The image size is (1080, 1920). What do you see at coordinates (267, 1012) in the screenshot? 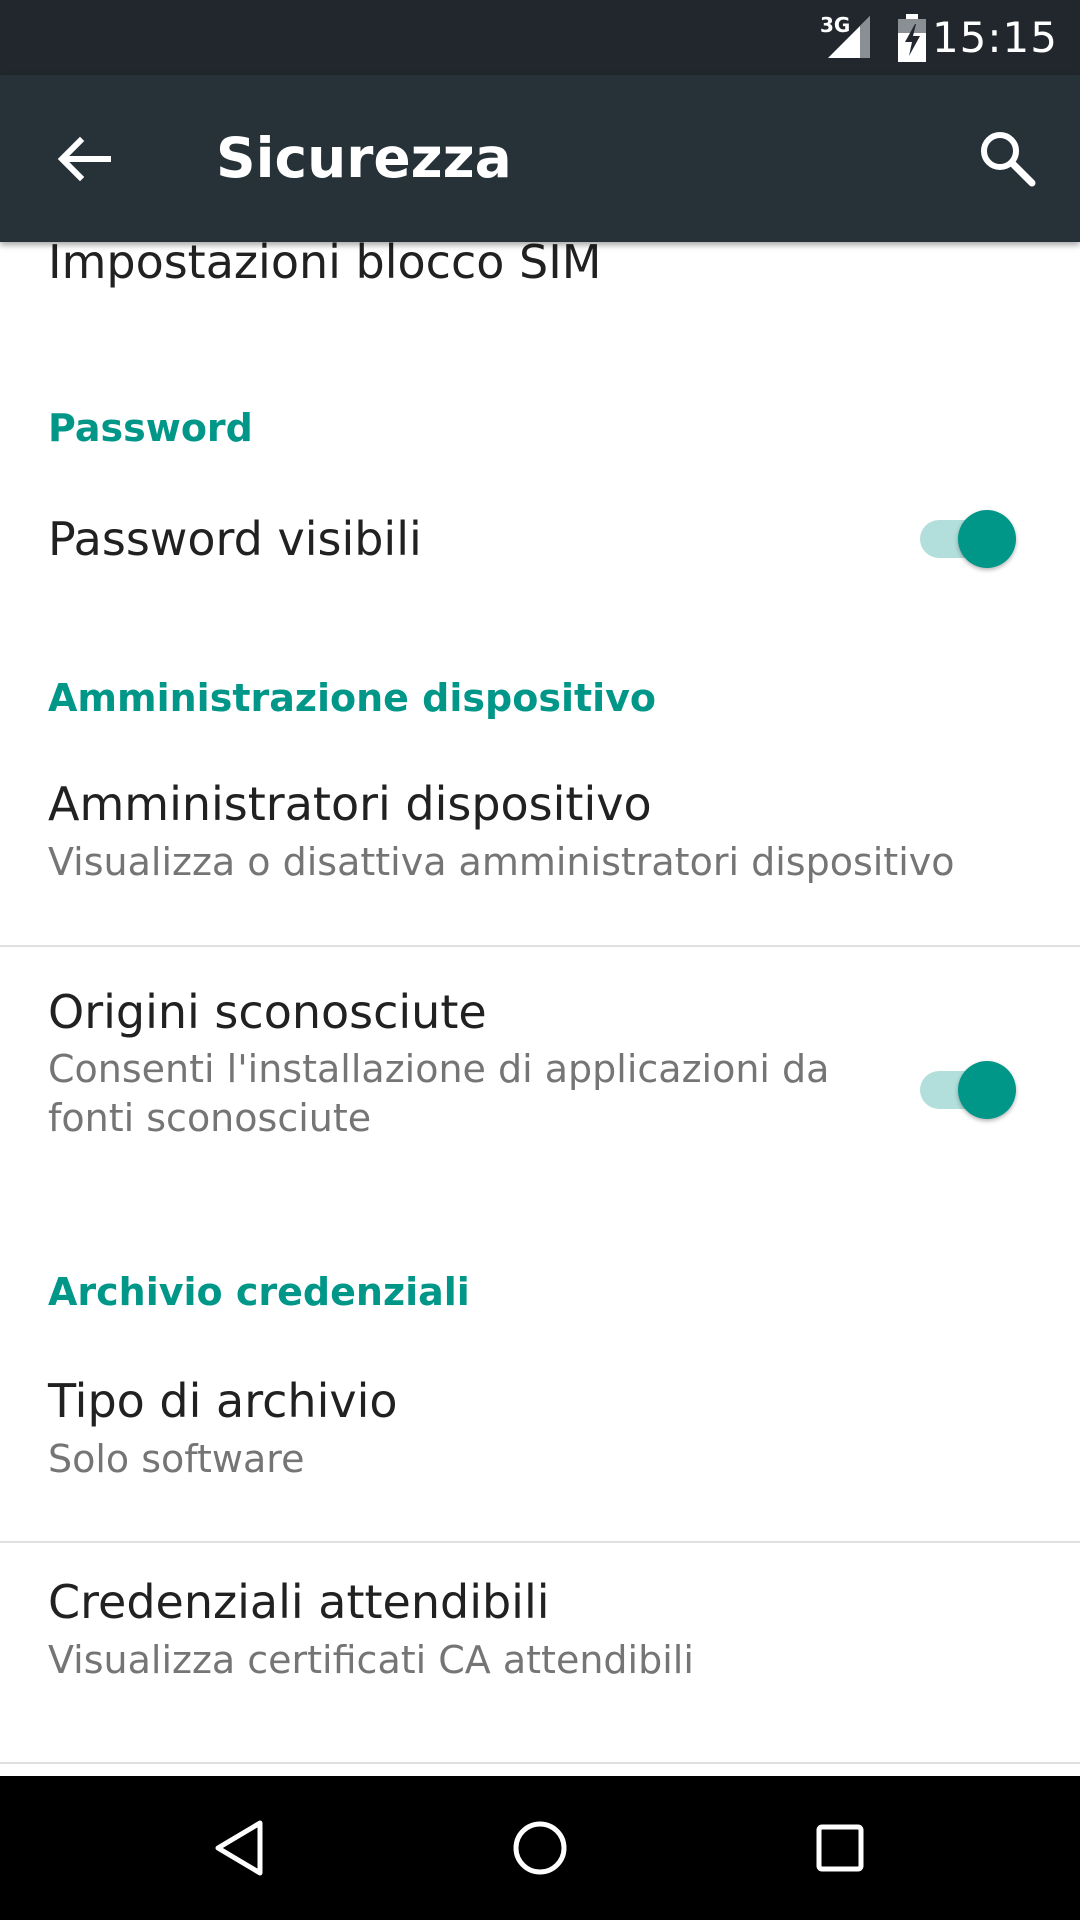
I see `unknown-sources-title: Origini sconosciute` at bounding box center [267, 1012].